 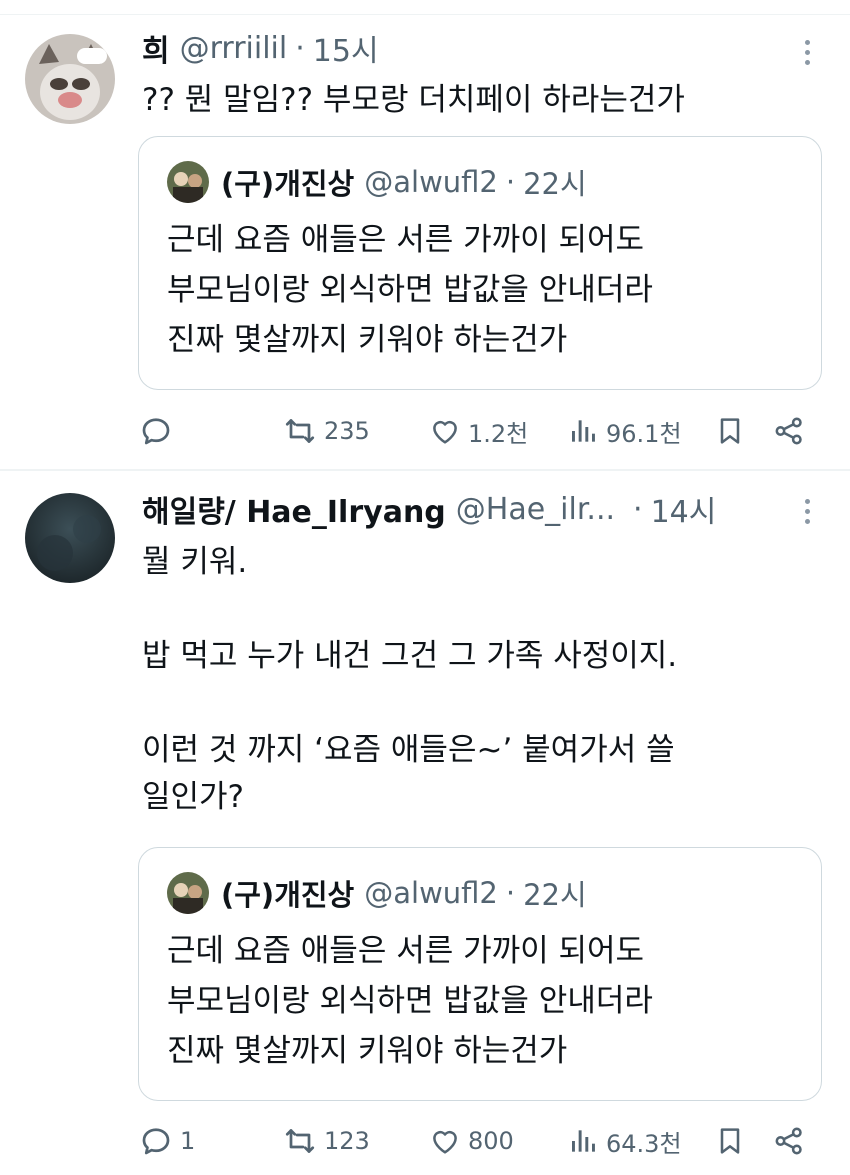 I want to click on display-name: 해일량/ Hae_Ilryang, so click(x=294, y=509).